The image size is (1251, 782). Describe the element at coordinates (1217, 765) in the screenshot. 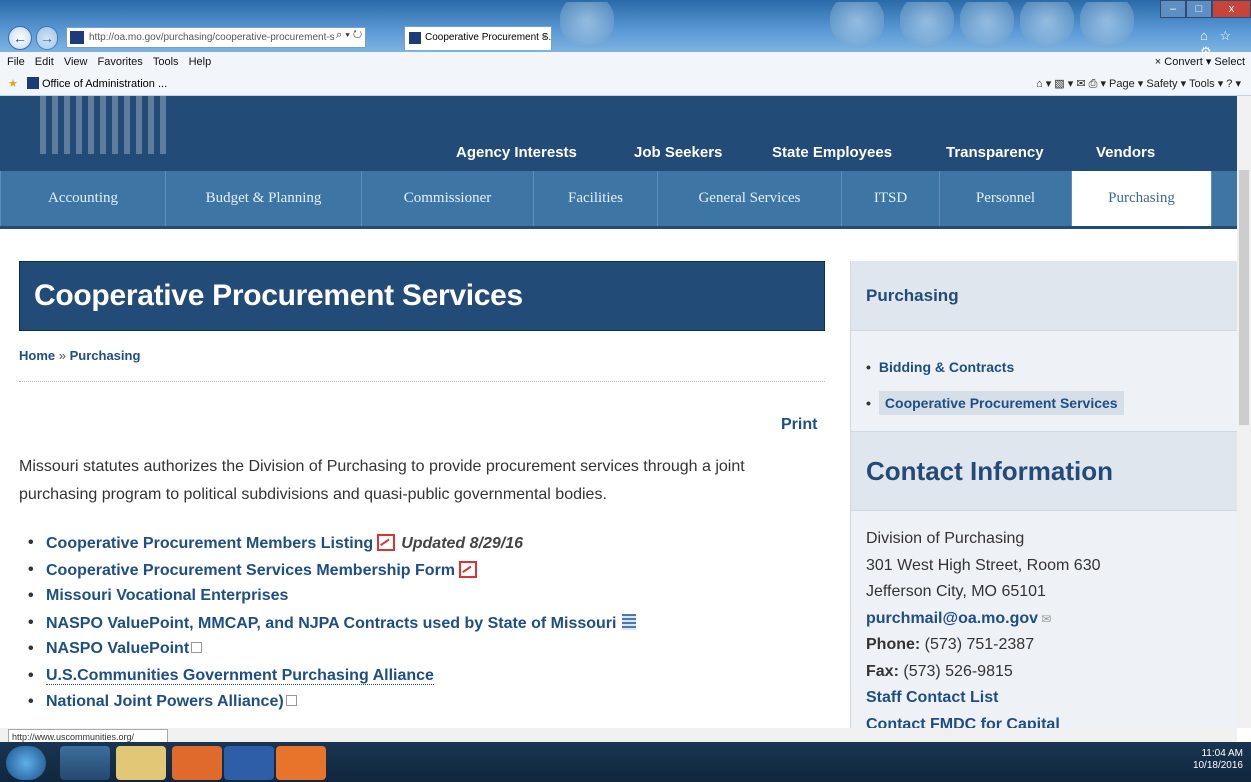

I see `clock-date: 10/18/2016` at that location.